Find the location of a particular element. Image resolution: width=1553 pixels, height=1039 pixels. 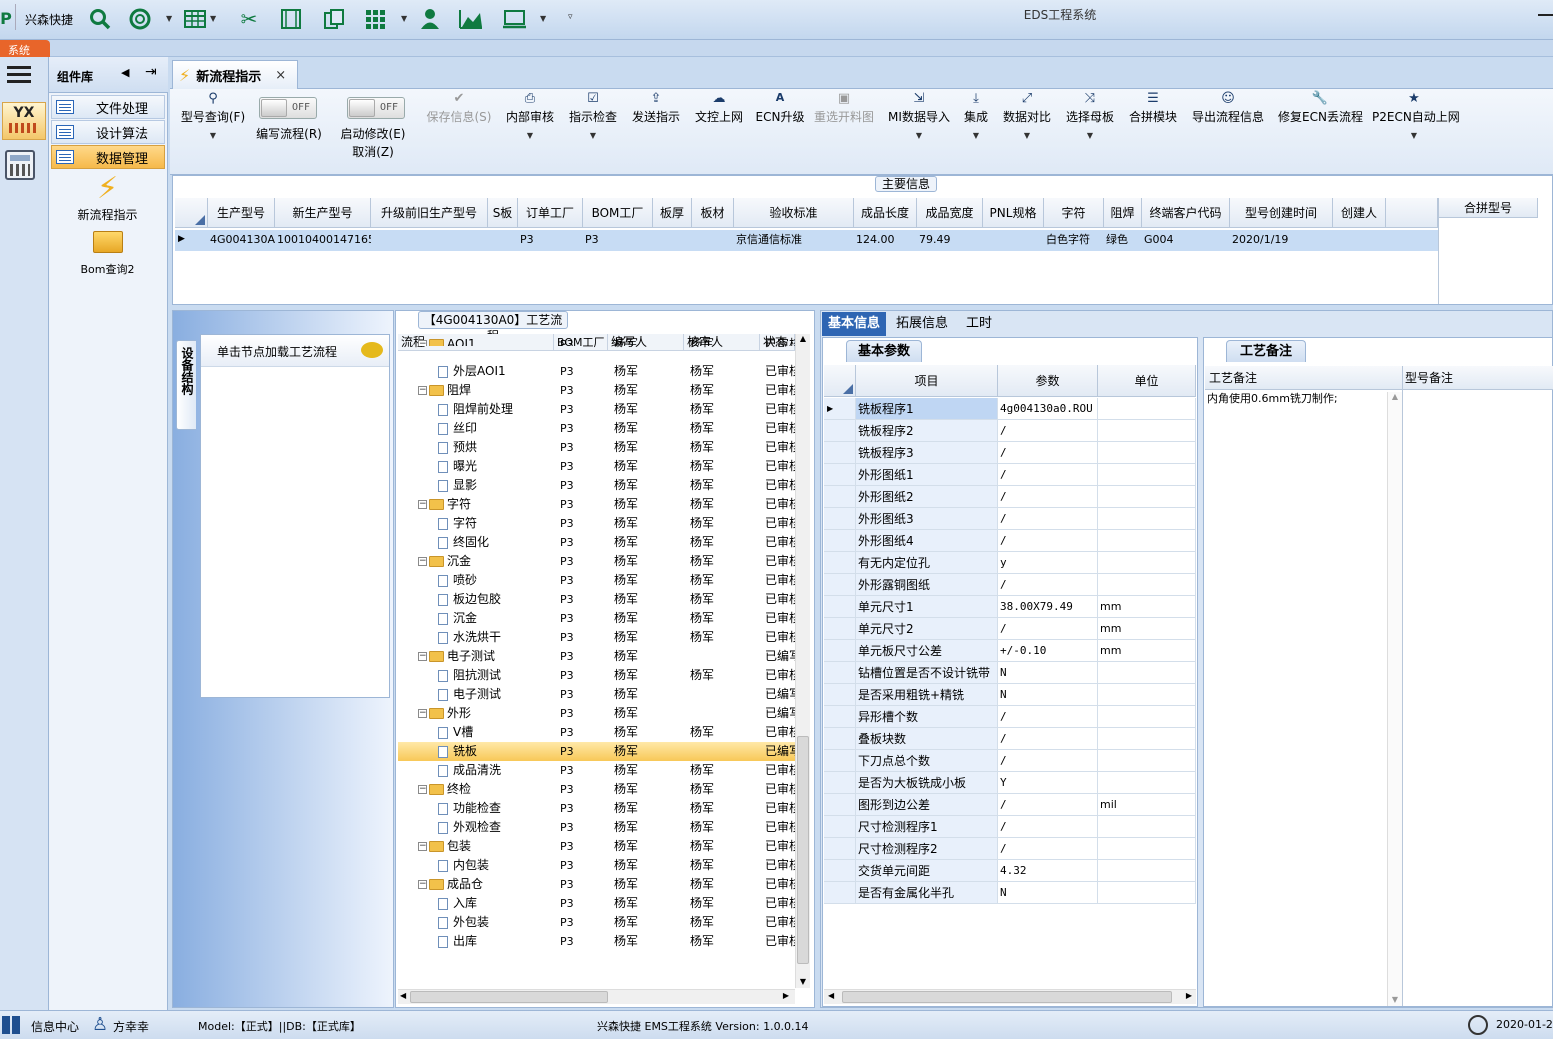

scroll-up-icon: ▲ is located at coordinates (1395, 396).